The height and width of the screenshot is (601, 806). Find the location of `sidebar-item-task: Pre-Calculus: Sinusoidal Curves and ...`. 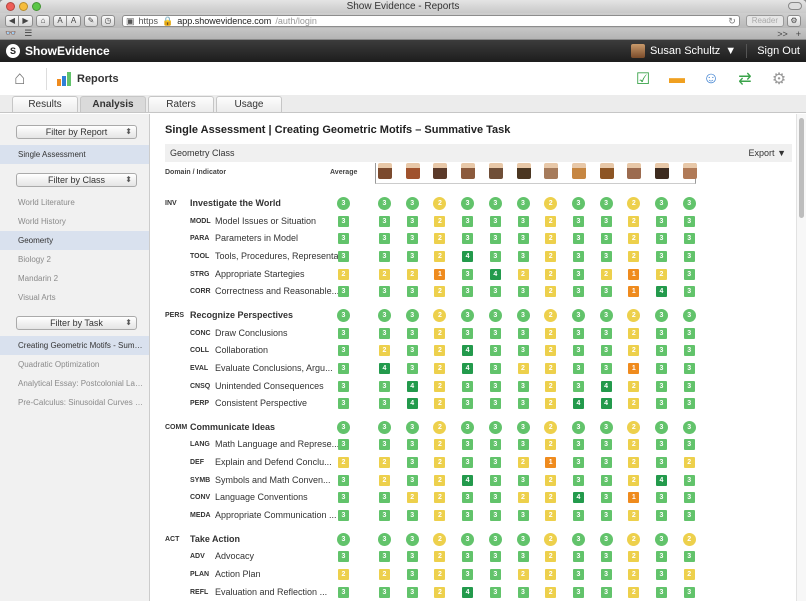

sidebar-item-task: Pre-Calculus: Sinusoidal Curves and ... is located at coordinates (74, 402).